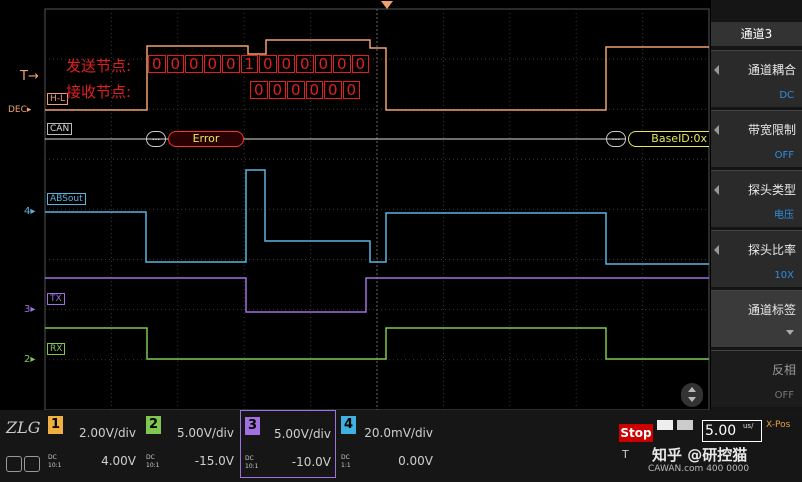 This screenshot has width=802, height=482. What do you see at coordinates (99, 66) in the screenshot?
I see `send-node-label: 发送节点:` at bounding box center [99, 66].